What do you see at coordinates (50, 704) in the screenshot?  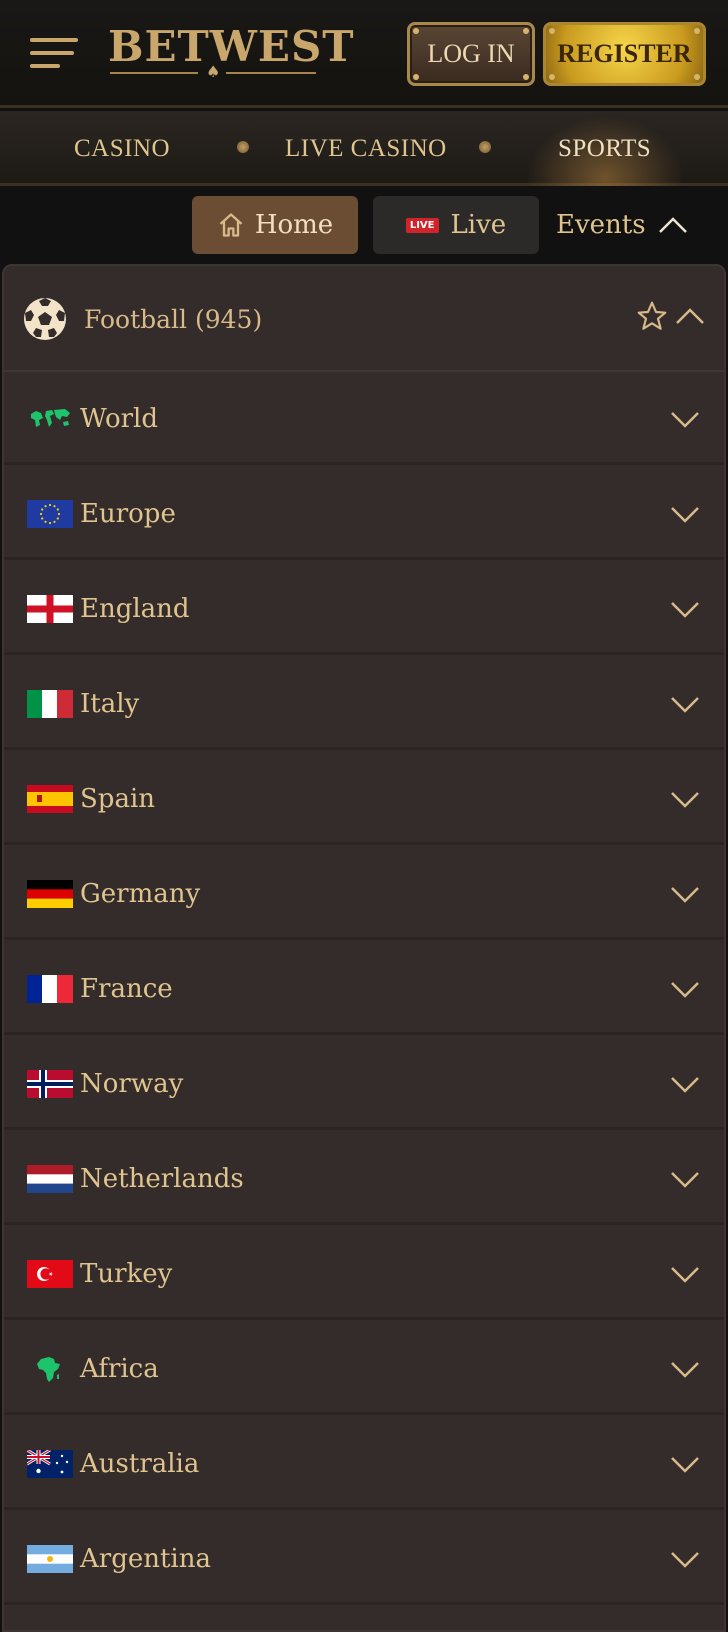 I see `italy-flag-icon` at bounding box center [50, 704].